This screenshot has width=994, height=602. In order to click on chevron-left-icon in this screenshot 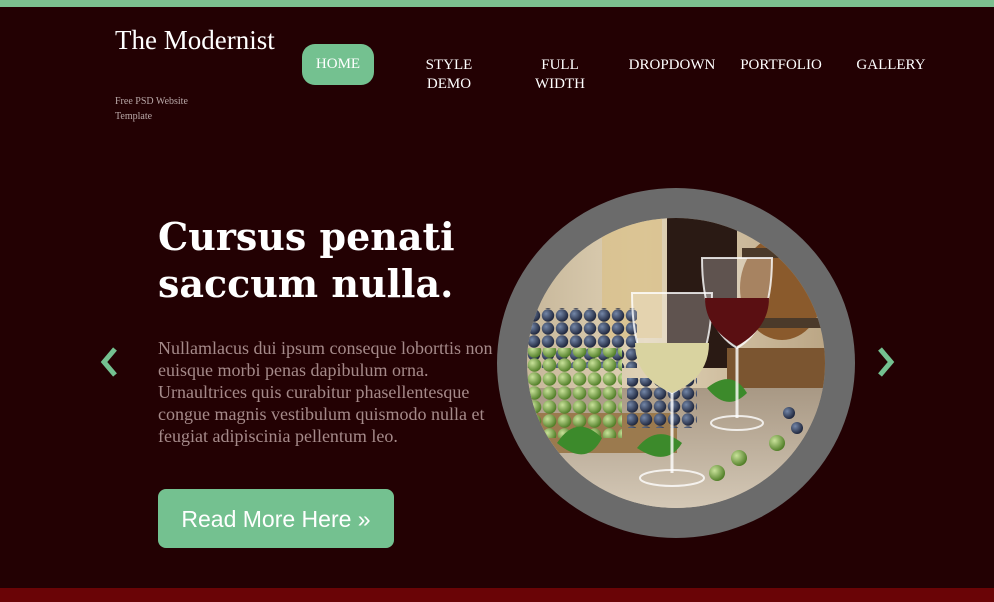, I will do `click(110, 362)`.